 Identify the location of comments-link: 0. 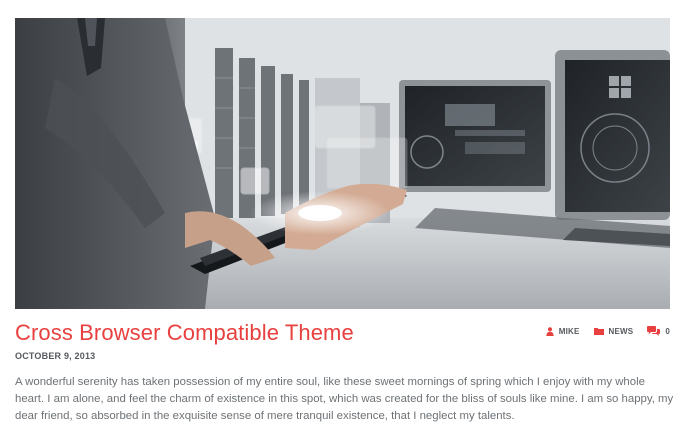
(658, 331).